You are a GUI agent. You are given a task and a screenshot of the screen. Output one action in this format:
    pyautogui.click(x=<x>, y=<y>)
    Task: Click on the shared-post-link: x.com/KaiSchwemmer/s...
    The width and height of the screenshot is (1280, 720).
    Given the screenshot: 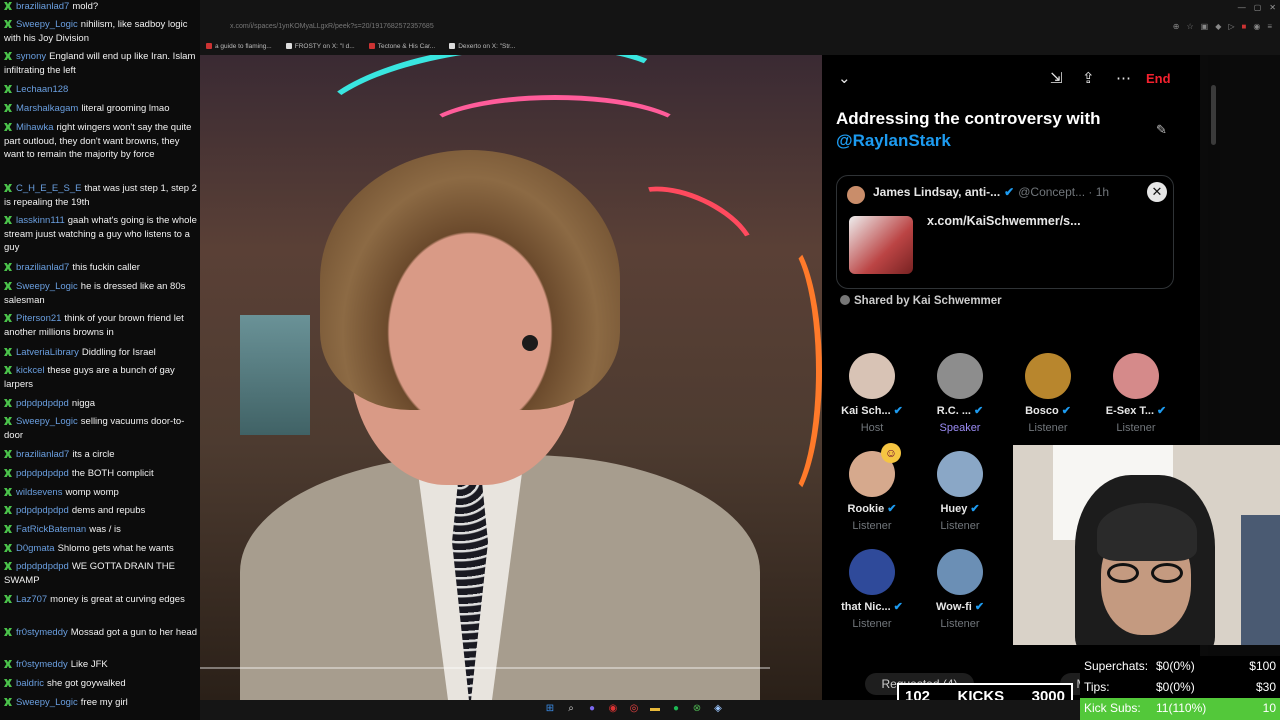 What is the action you would take?
    pyautogui.click(x=1004, y=221)
    